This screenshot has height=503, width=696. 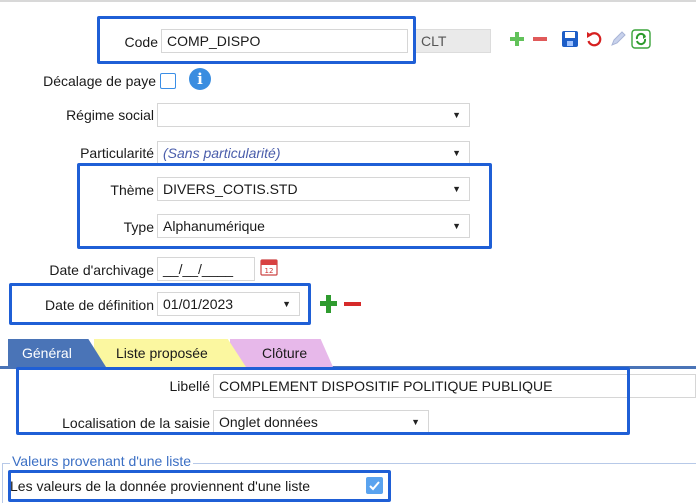 What do you see at coordinates (268, 422) in the screenshot?
I see `localisation-value: Onglet données` at bounding box center [268, 422].